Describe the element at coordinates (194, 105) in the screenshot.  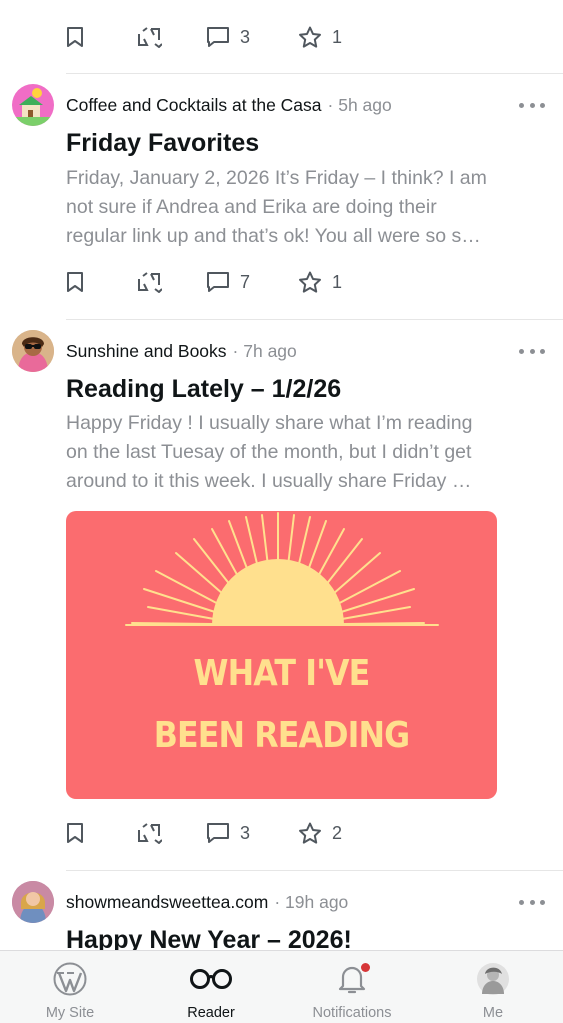
I see `site-name: Coffee and Cocktails at the Casa` at that location.